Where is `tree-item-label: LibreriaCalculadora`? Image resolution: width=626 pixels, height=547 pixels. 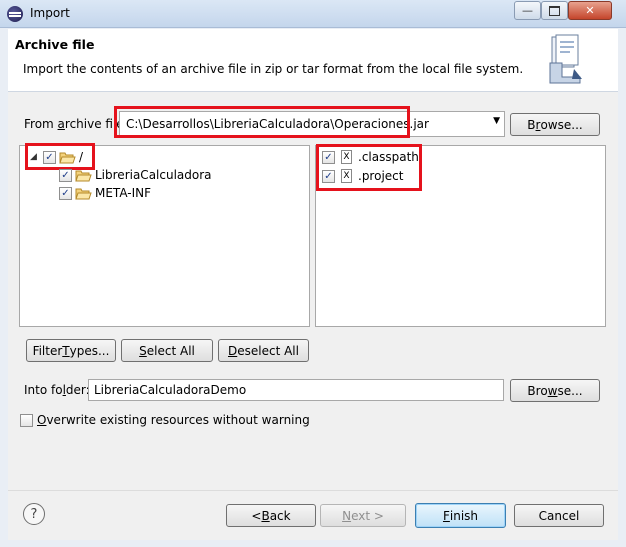
tree-item-label: LibreriaCalculadora is located at coordinates (153, 175).